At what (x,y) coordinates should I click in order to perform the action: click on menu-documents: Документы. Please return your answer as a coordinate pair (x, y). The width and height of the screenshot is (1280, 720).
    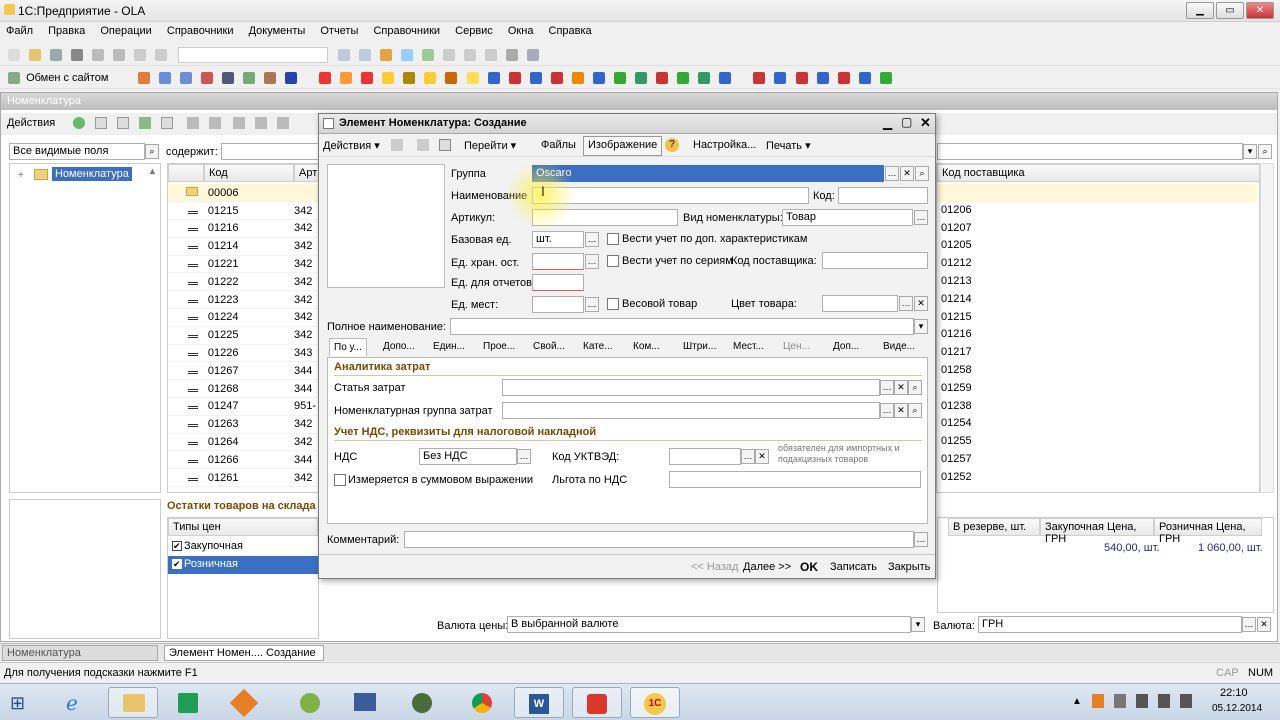
    Looking at the image, I should click on (277, 29).